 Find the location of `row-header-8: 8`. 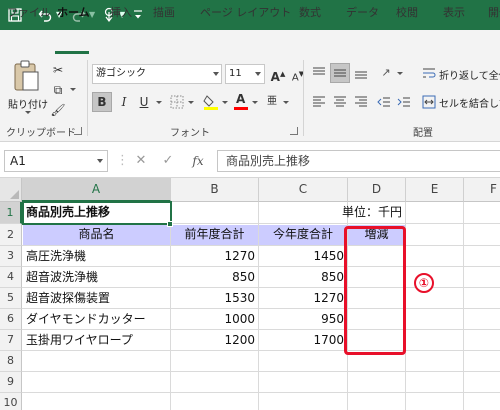

row-header-8: 8 is located at coordinates (11, 361).